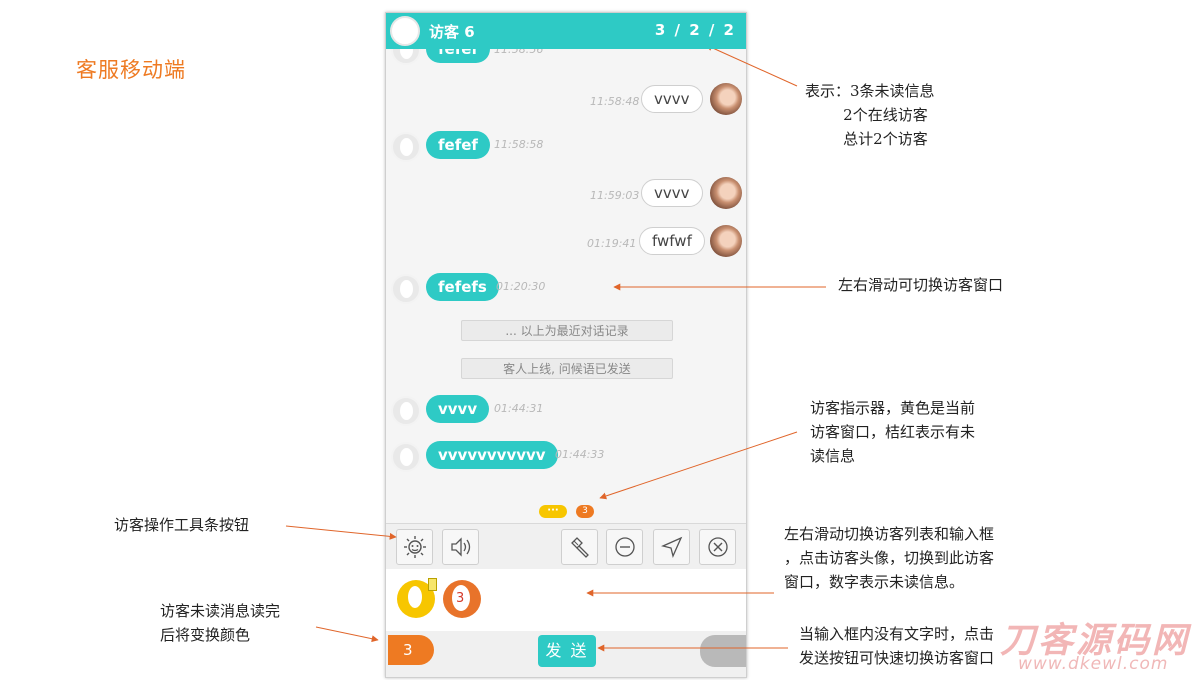 Image resolution: width=1200 pixels, height=680 pixels. What do you see at coordinates (1093, 664) in the screenshot?
I see `watermark-sub: www.dkewl.com` at bounding box center [1093, 664].